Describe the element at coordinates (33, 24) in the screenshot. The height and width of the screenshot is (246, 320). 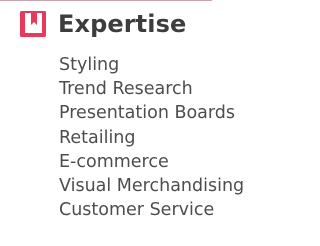
I see `book-icon` at that location.